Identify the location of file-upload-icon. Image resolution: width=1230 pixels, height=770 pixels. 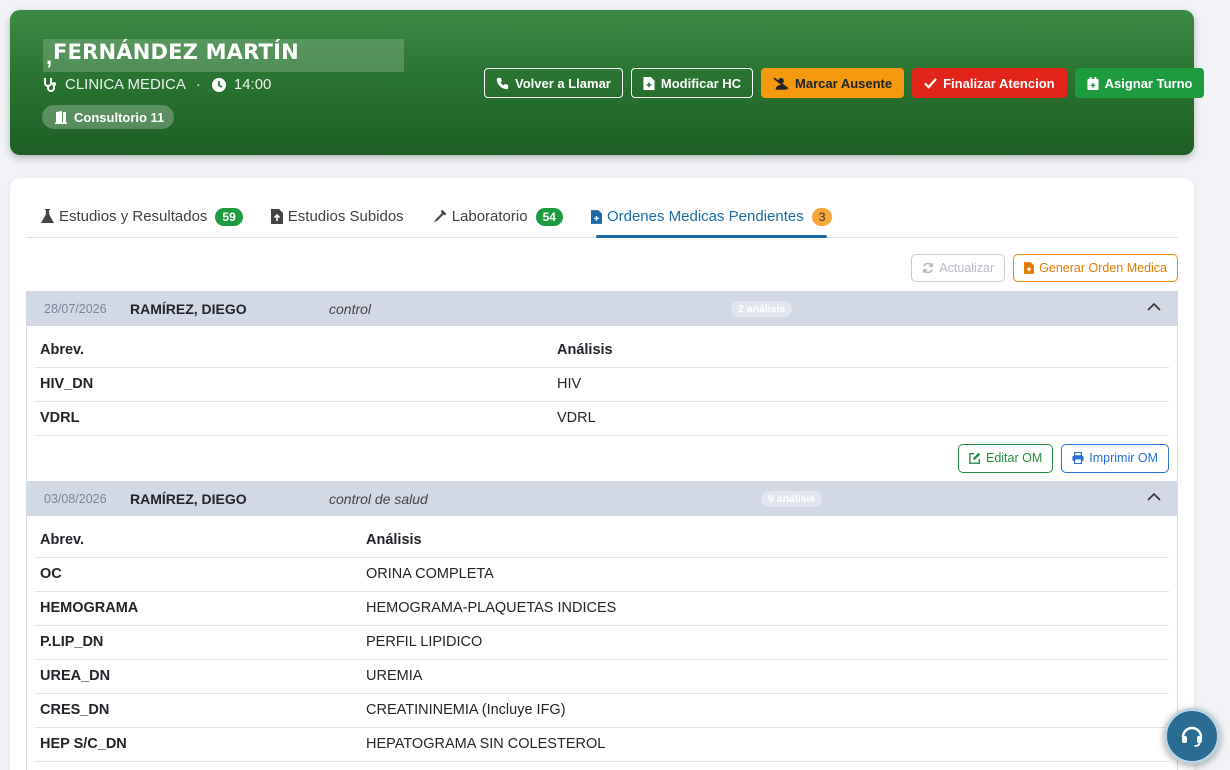
(276, 216).